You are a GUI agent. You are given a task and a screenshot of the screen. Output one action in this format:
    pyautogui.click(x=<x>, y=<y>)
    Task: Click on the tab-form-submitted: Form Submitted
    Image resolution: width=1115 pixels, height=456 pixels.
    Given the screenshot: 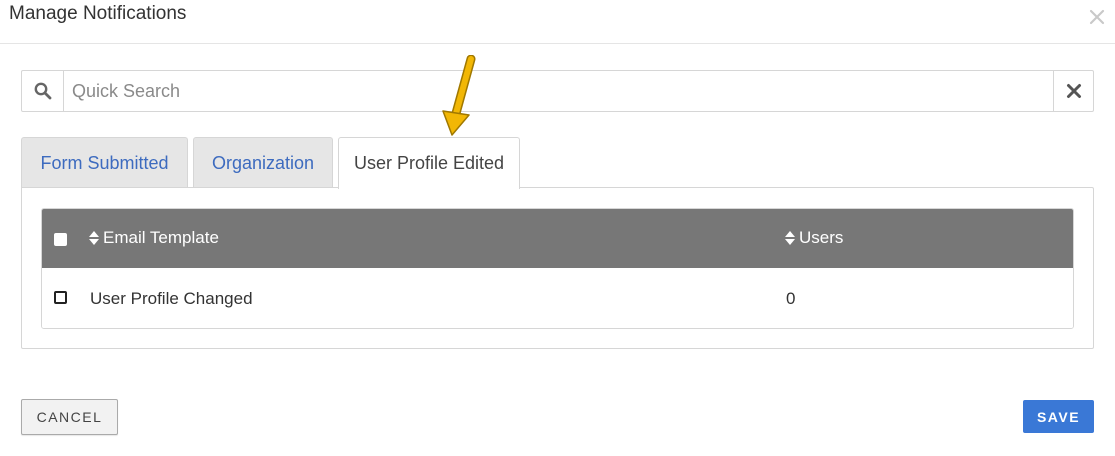 What is the action you would take?
    pyautogui.click(x=104, y=162)
    